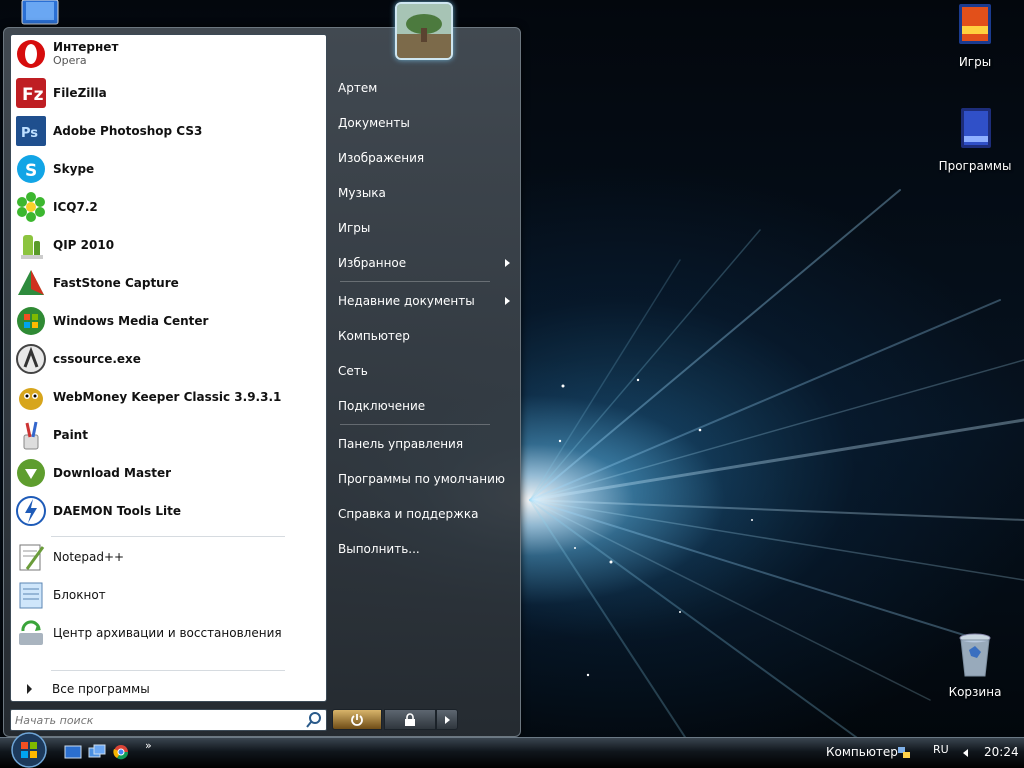 The height and width of the screenshot is (768, 1024). I want to click on program-label: FastStone Capture, so click(116, 283).